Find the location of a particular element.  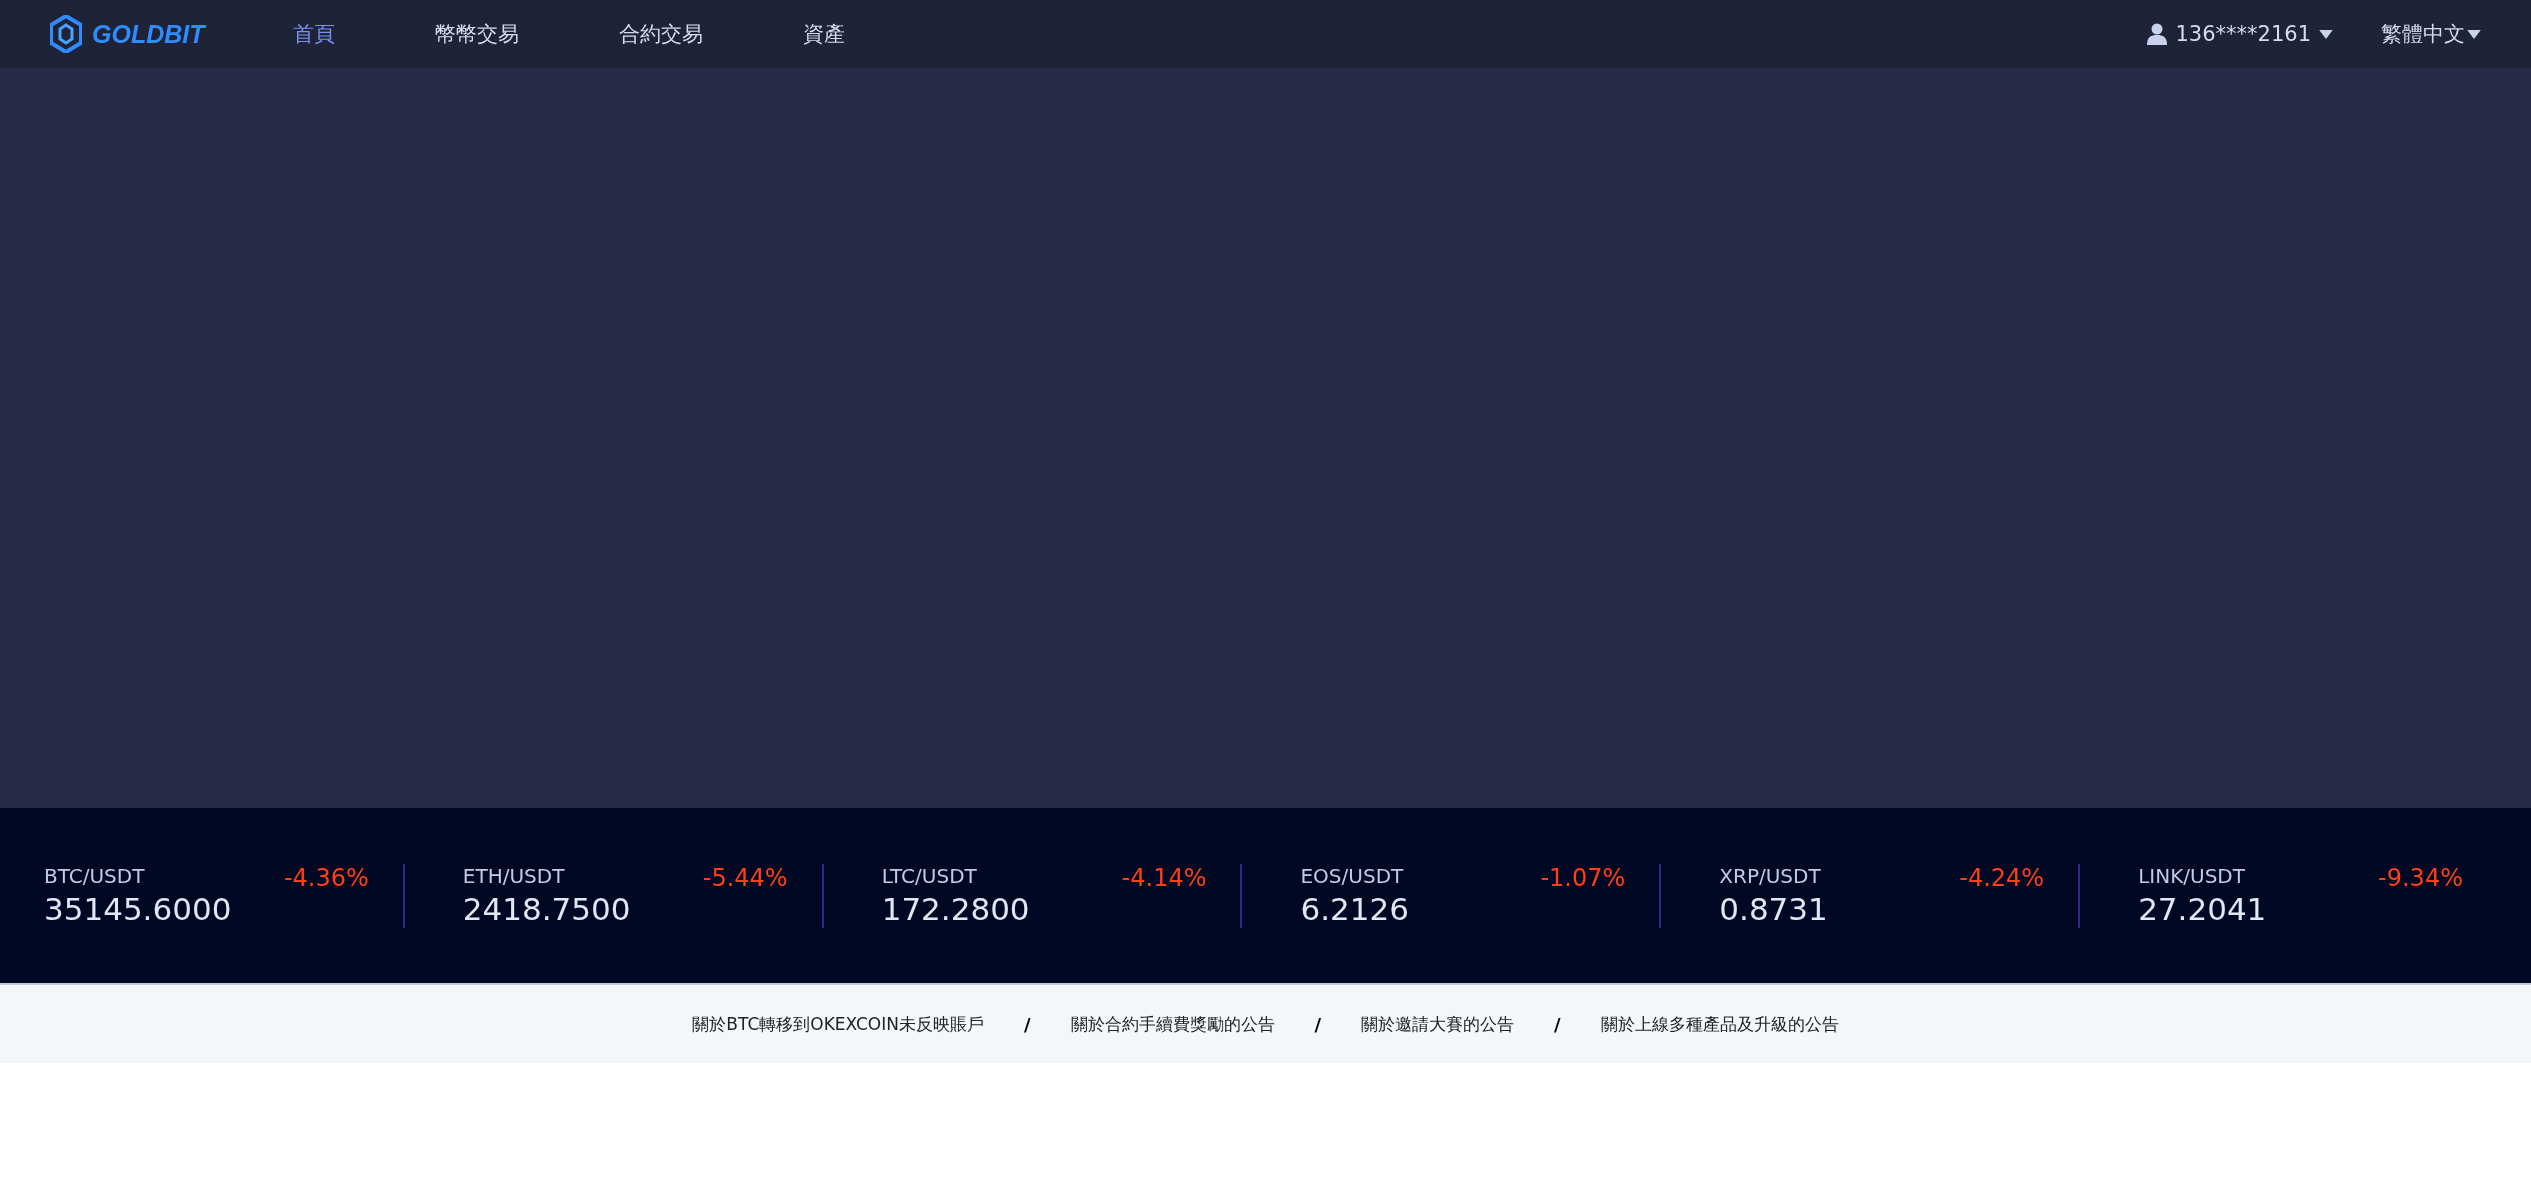

pair-name: LTC/USDT is located at coordinates (929, 876).